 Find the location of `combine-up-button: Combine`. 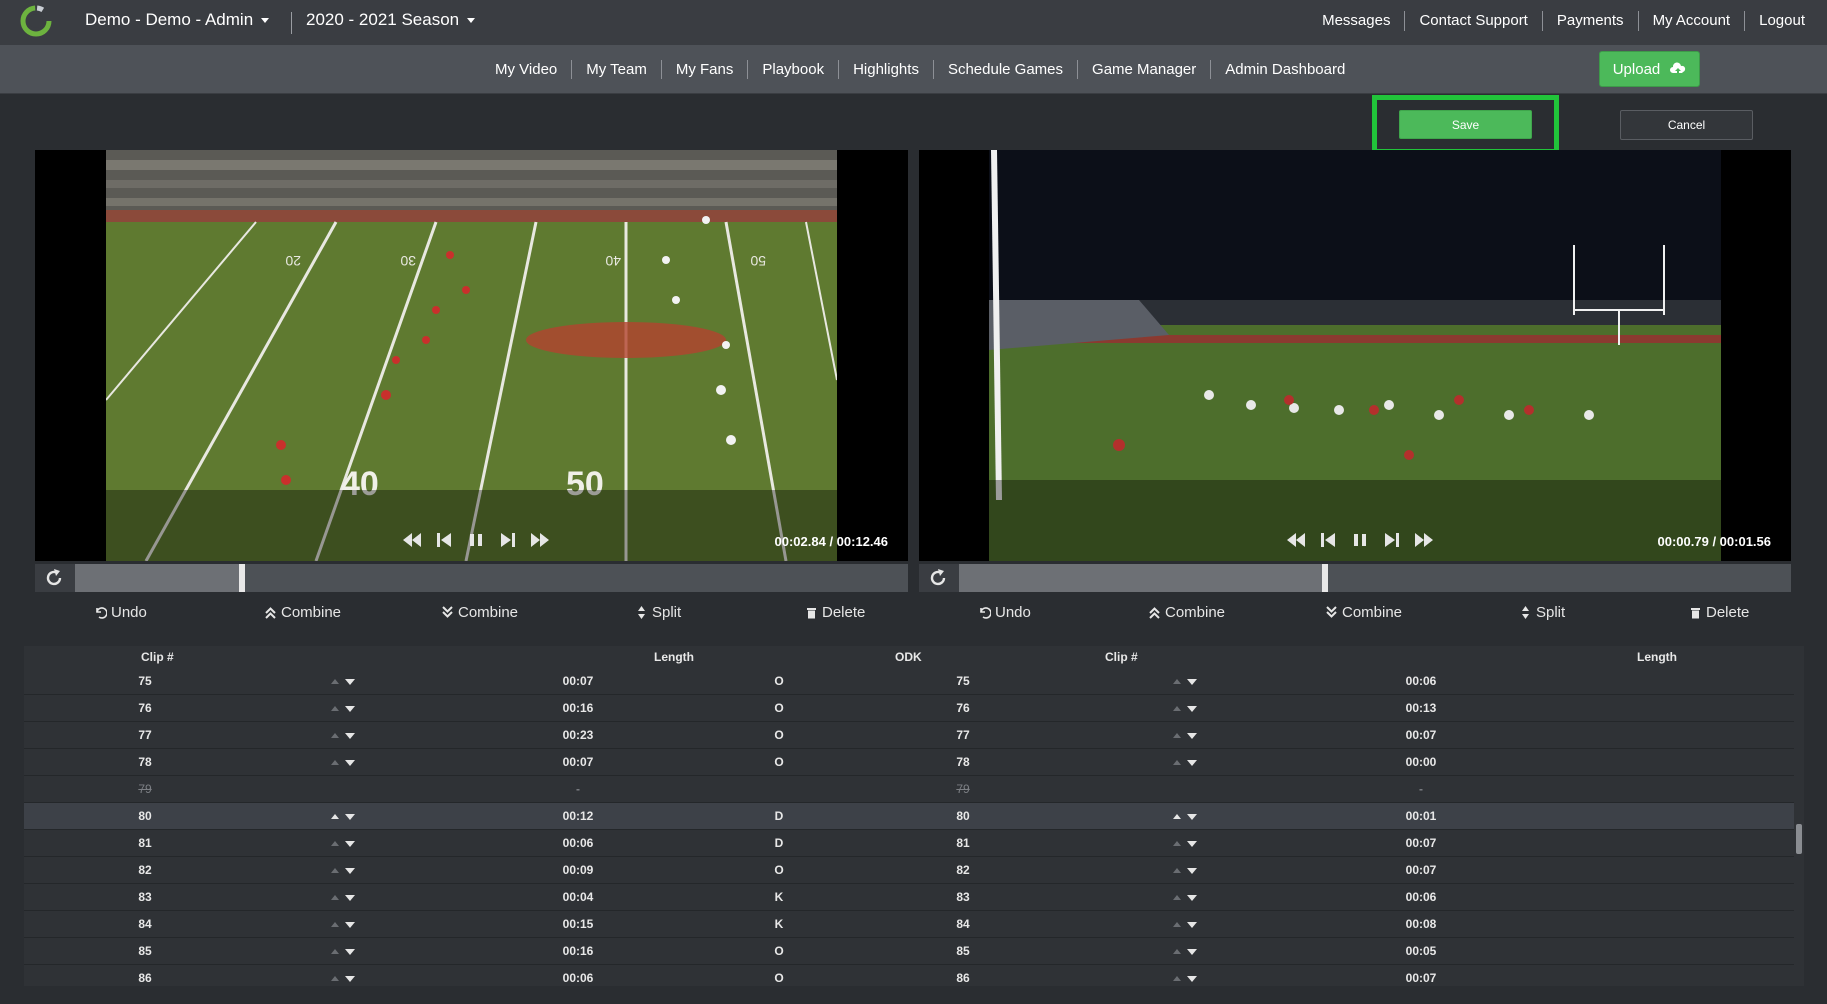

combine-up-button: Combine is located at coordinates (1186, 612).